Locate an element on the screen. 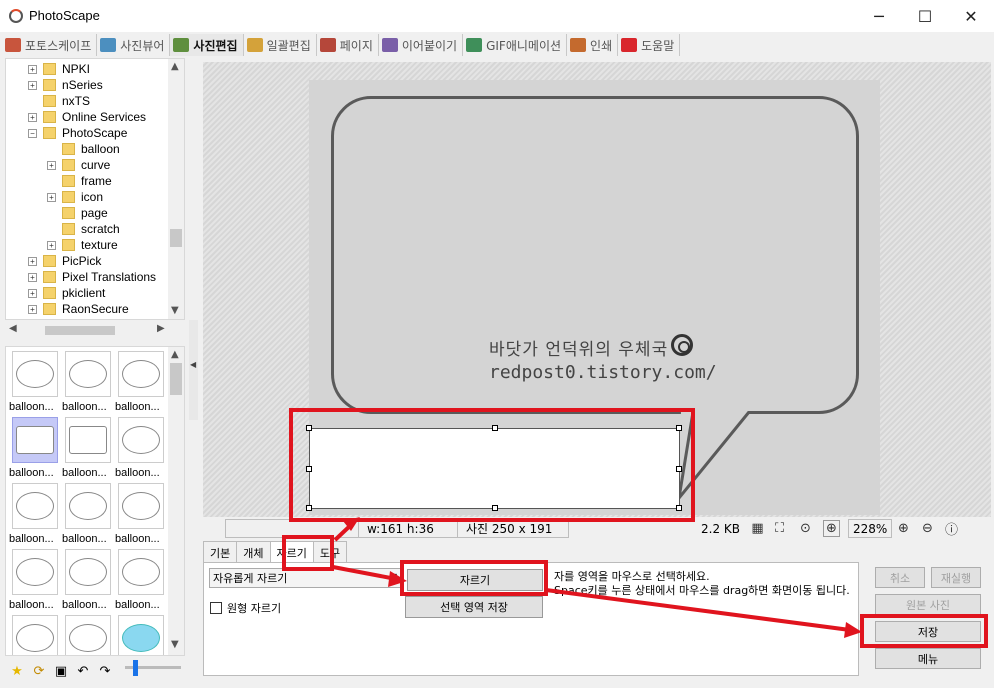 This screenshot has width=994, height=688. tree-horizontal-scrollbar: ◀ ▶ is located at coordinates (95, 330).